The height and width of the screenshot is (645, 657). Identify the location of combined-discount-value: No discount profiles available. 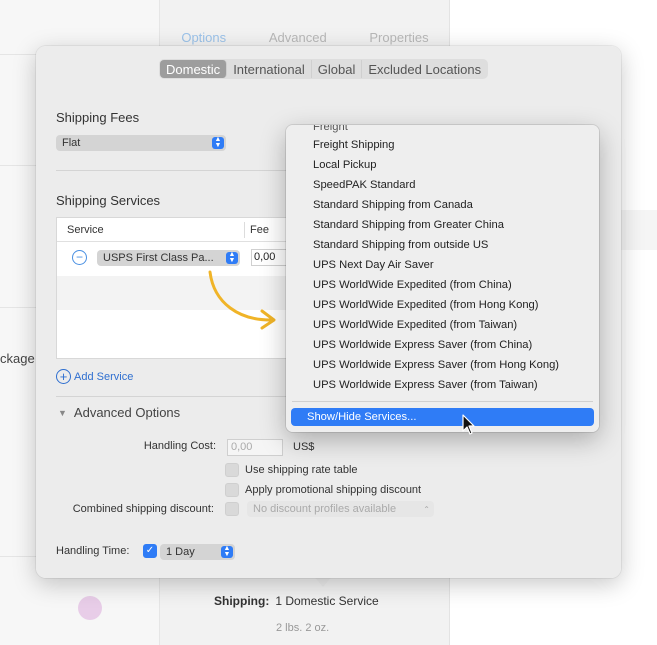
(325, 509).